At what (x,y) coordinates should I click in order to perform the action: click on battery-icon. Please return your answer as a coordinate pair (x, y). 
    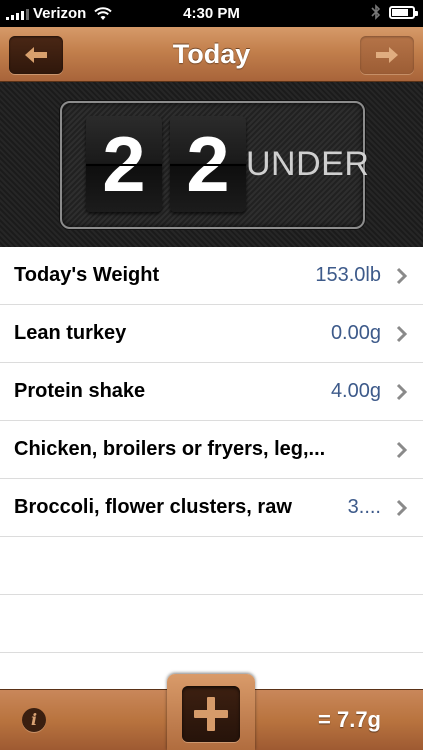
    Looking at the image, I should click on (403, 12).